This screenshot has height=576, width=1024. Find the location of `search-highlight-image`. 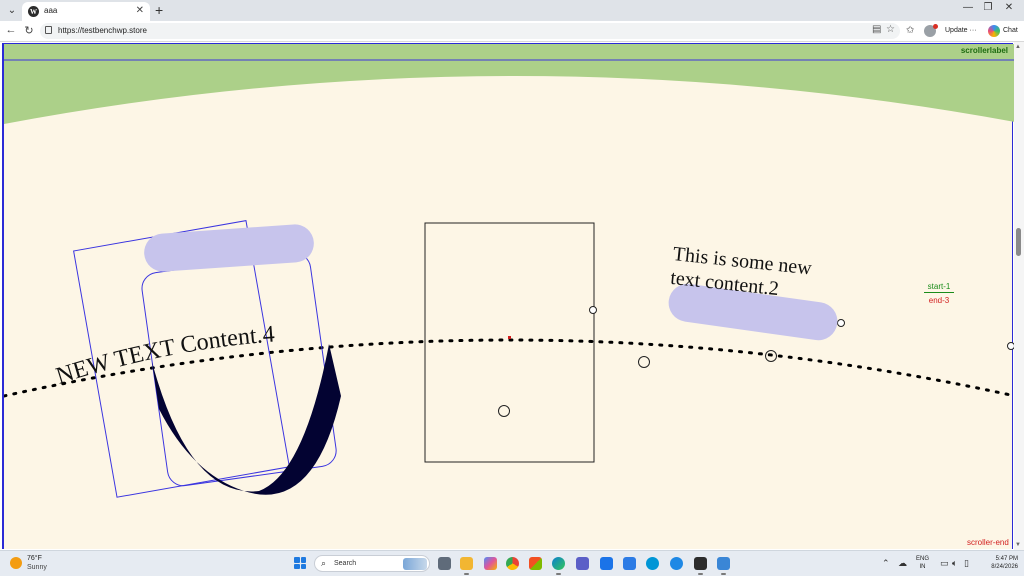

search-highlight-image is located at coordinates (415, 564).